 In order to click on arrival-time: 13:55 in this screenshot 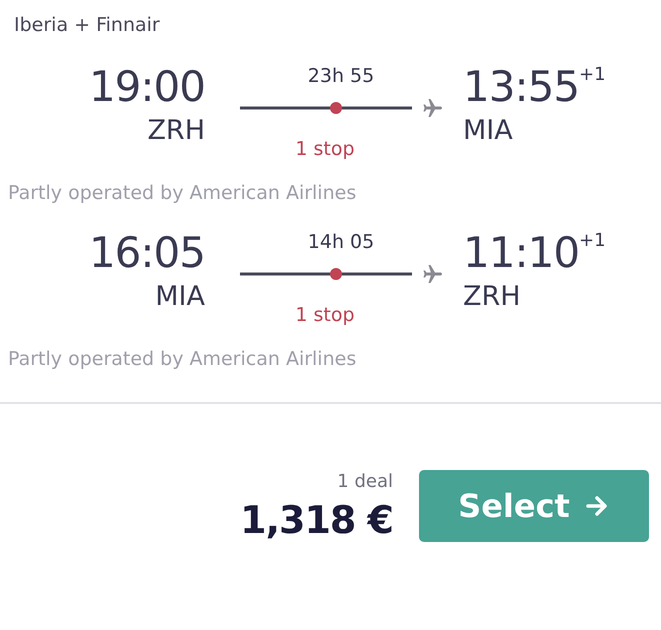, I will do `click(521, 87)`.